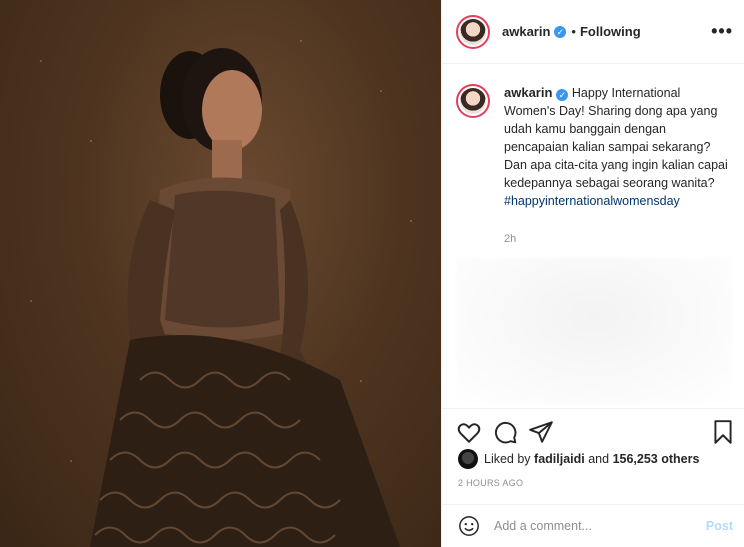 This screenshot has height=547, width=744. Describe the element at coordinates (610, 31) in the screenshot. I see `following-button: Following` at that location.